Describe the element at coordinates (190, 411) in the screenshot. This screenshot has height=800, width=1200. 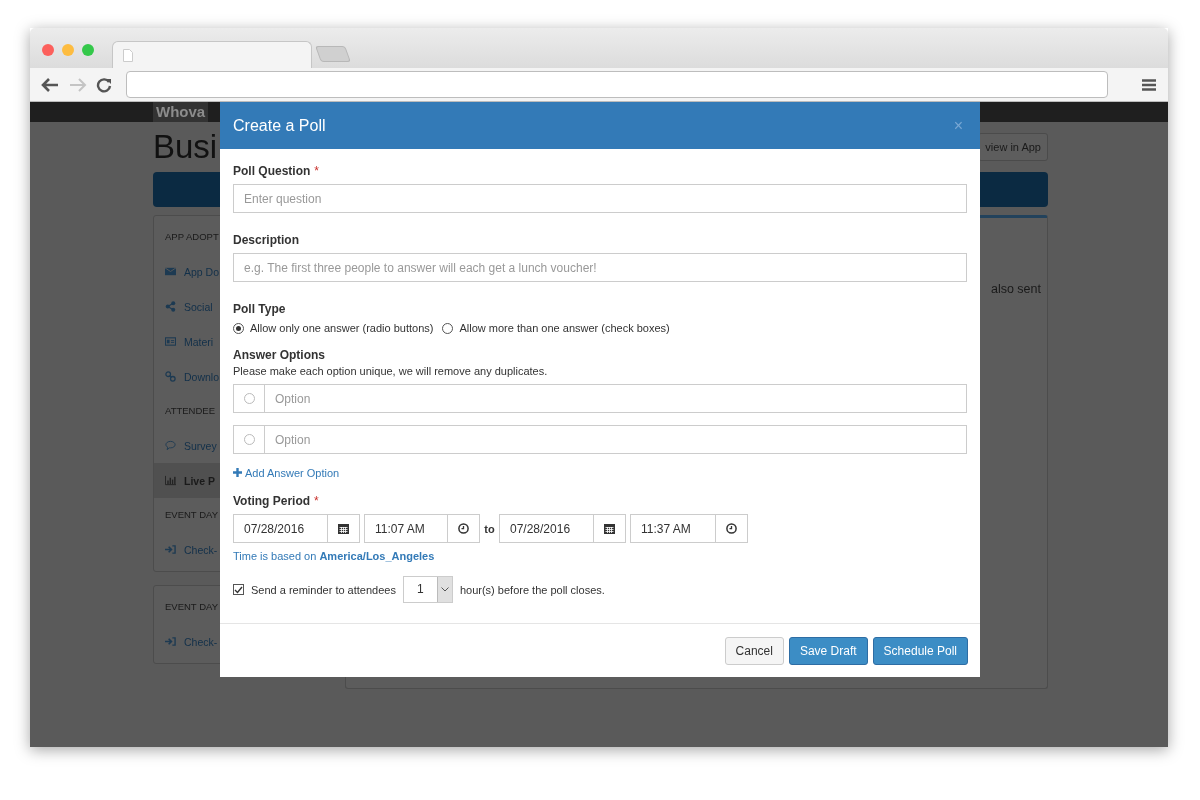
I see `sidebar-heading: ATTENDEE` at that location.